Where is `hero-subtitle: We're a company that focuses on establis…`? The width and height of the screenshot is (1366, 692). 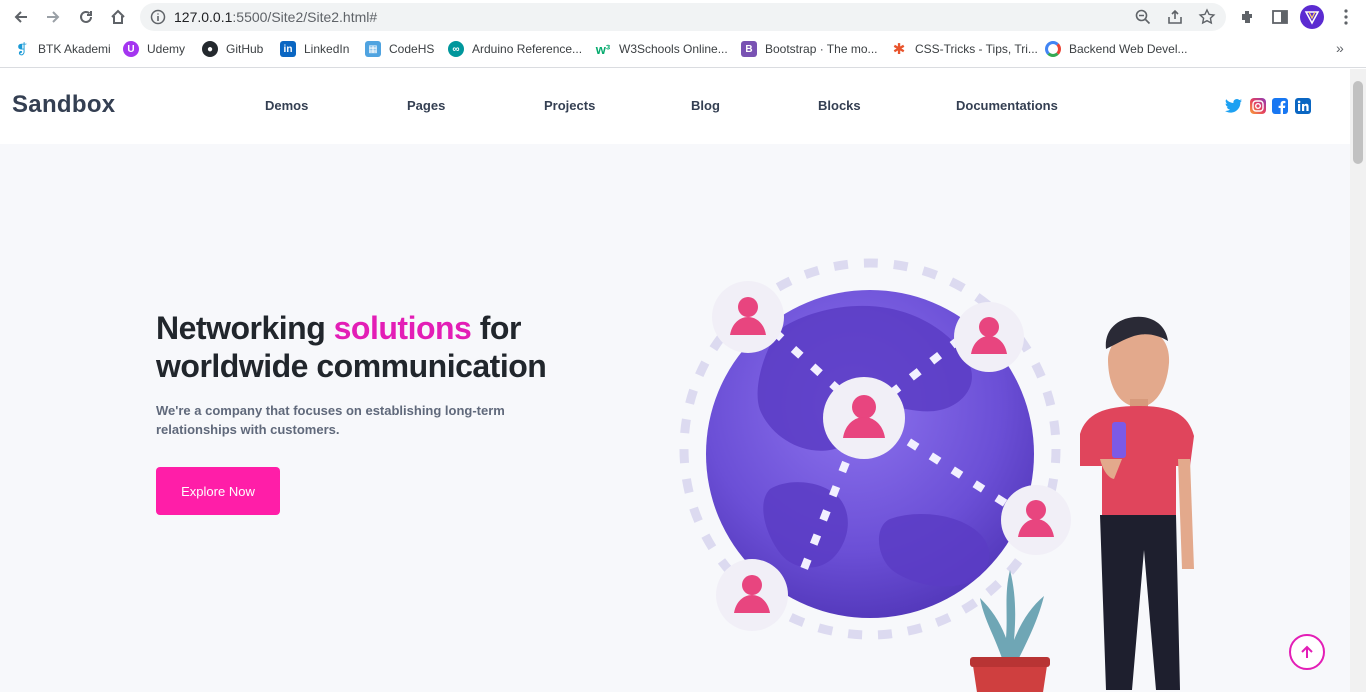 hero-subtitle: We're a company that focuses on establis… is located at coordinates (330, 420).